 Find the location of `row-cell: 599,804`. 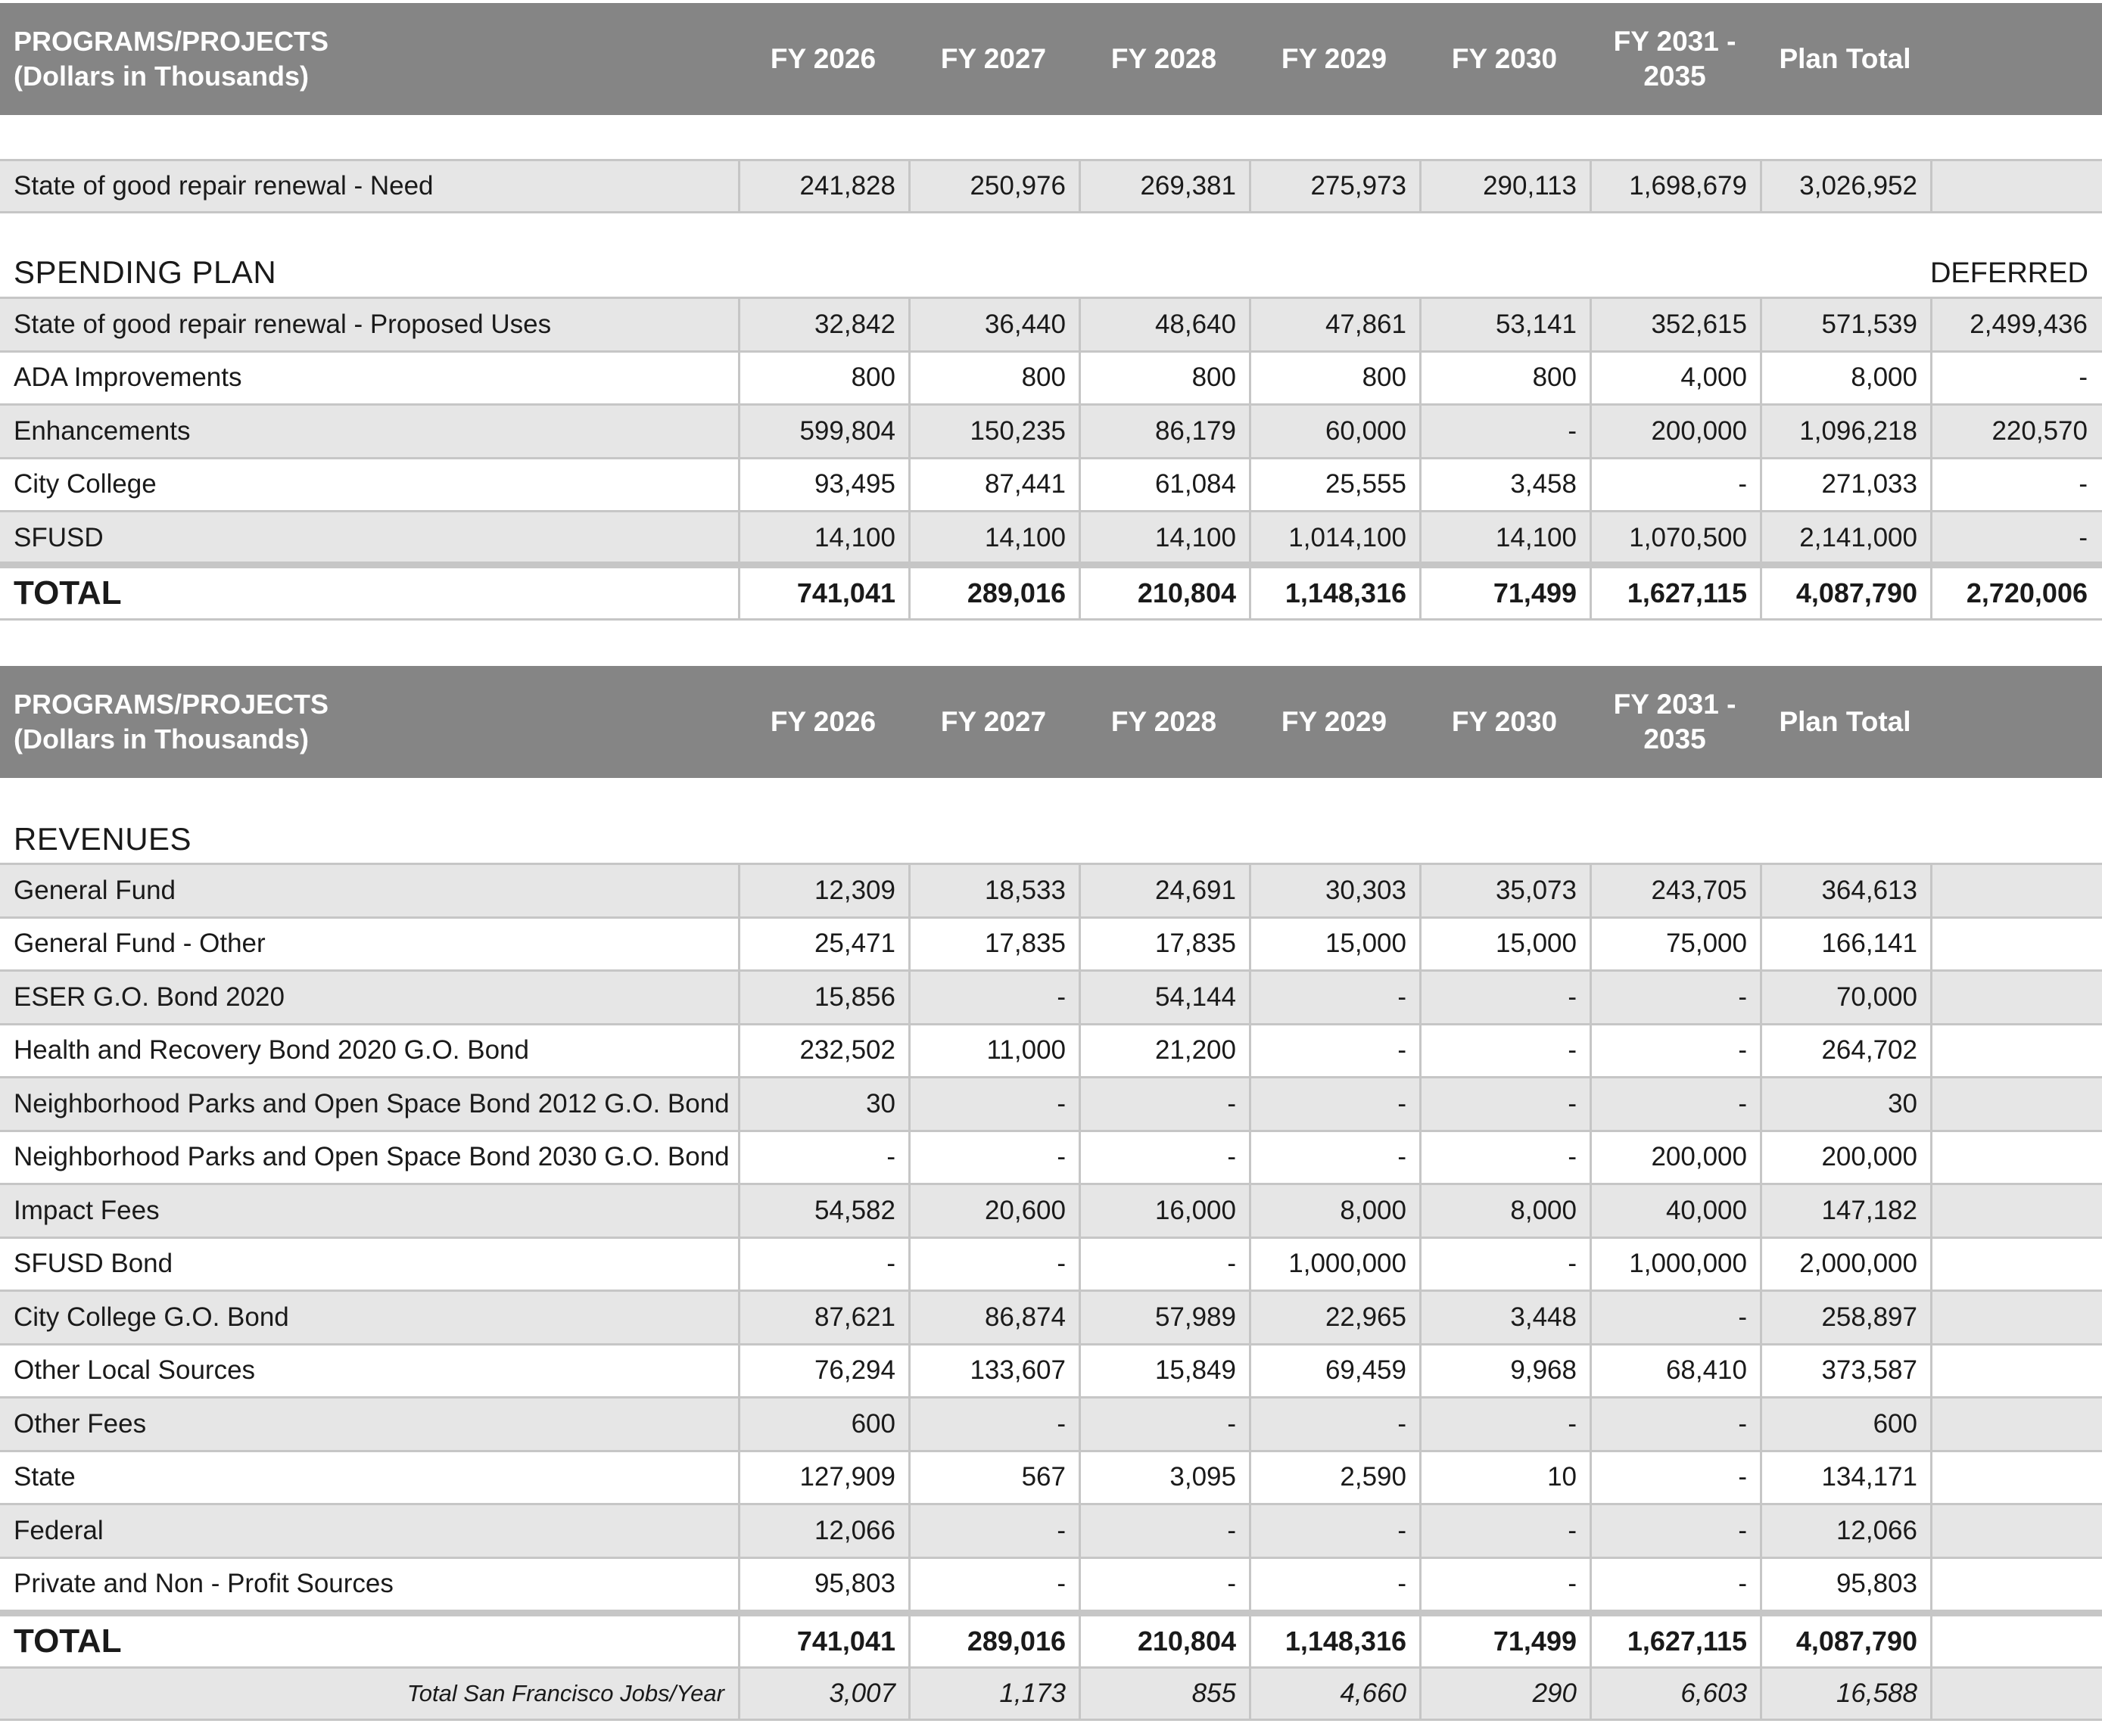

row-cell: 599,804 is located at coordinates (823, 431).